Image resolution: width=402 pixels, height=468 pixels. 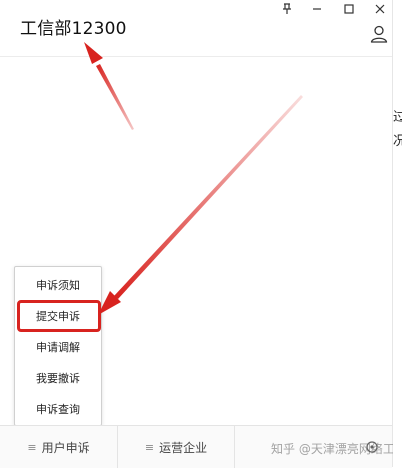 What do you see at coordinates (379, 34) in the screenshot?
I see `user-icon` at bounding box center [379, 34].